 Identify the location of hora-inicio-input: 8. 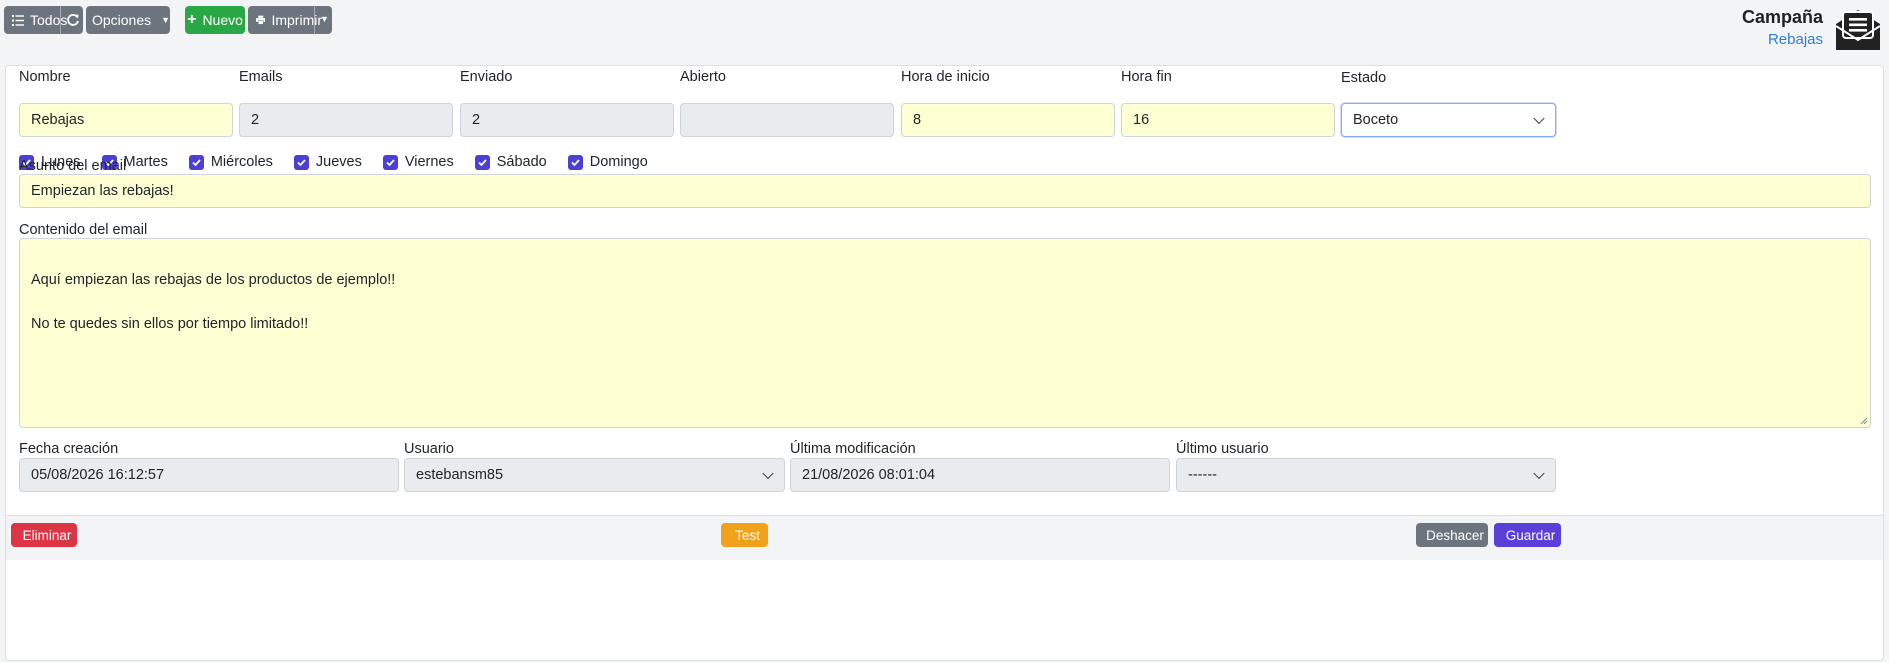
(1008, 120).